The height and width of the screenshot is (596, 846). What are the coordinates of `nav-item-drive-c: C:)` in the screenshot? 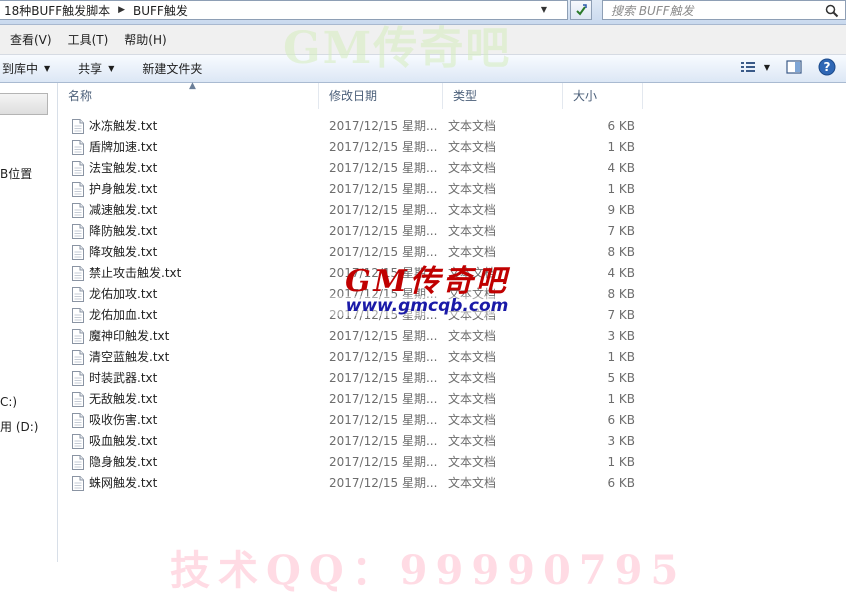 It's located at (8, 402).